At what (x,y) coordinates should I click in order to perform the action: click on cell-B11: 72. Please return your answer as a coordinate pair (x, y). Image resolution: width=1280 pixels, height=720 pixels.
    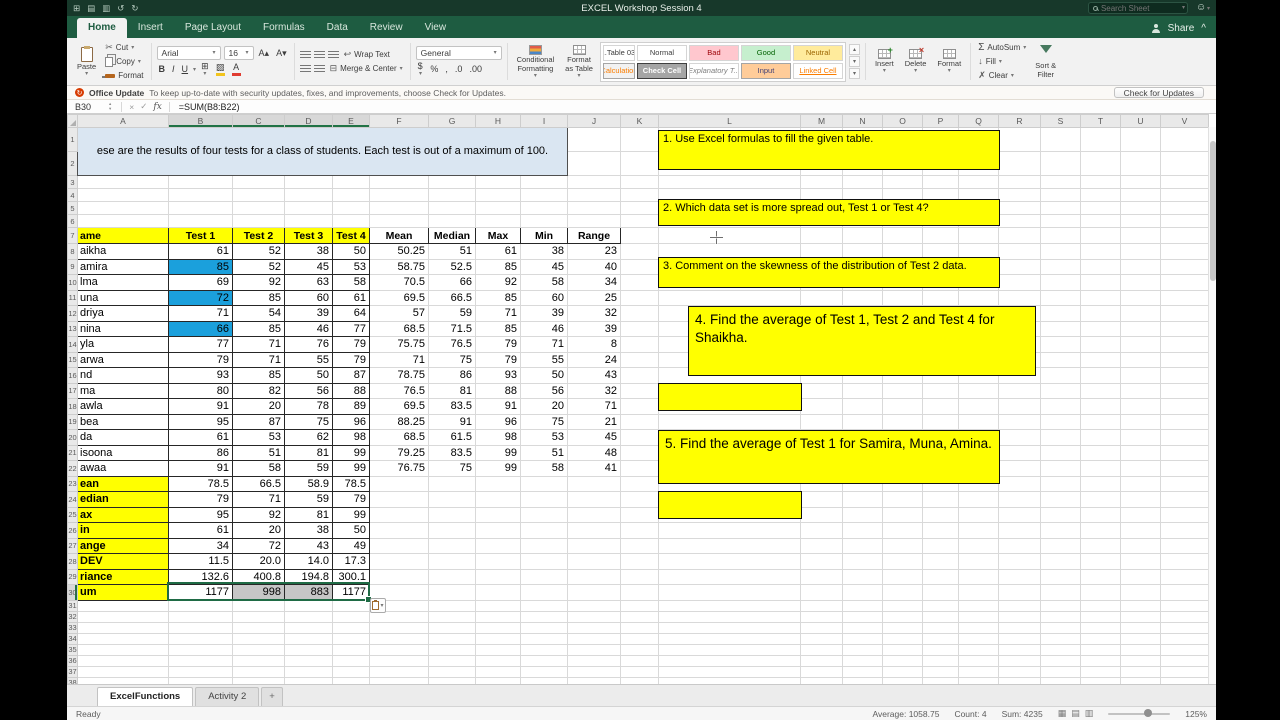
    Looking at the image, I should click on (200, 297).